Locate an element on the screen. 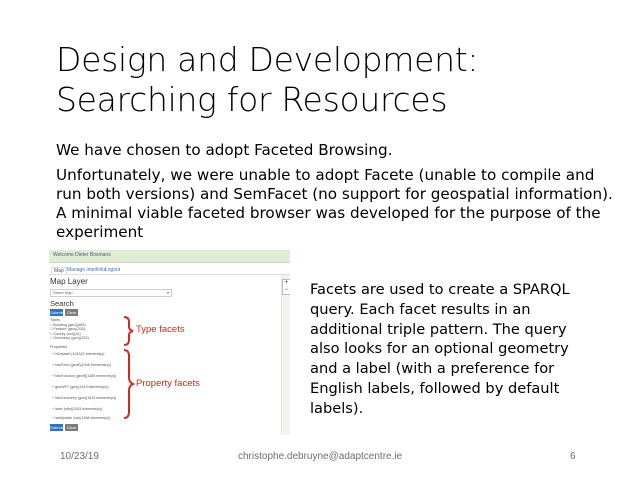 The image size is (638, 493). map-layer-heading: Map Layer is located at coordinates (69, 281).